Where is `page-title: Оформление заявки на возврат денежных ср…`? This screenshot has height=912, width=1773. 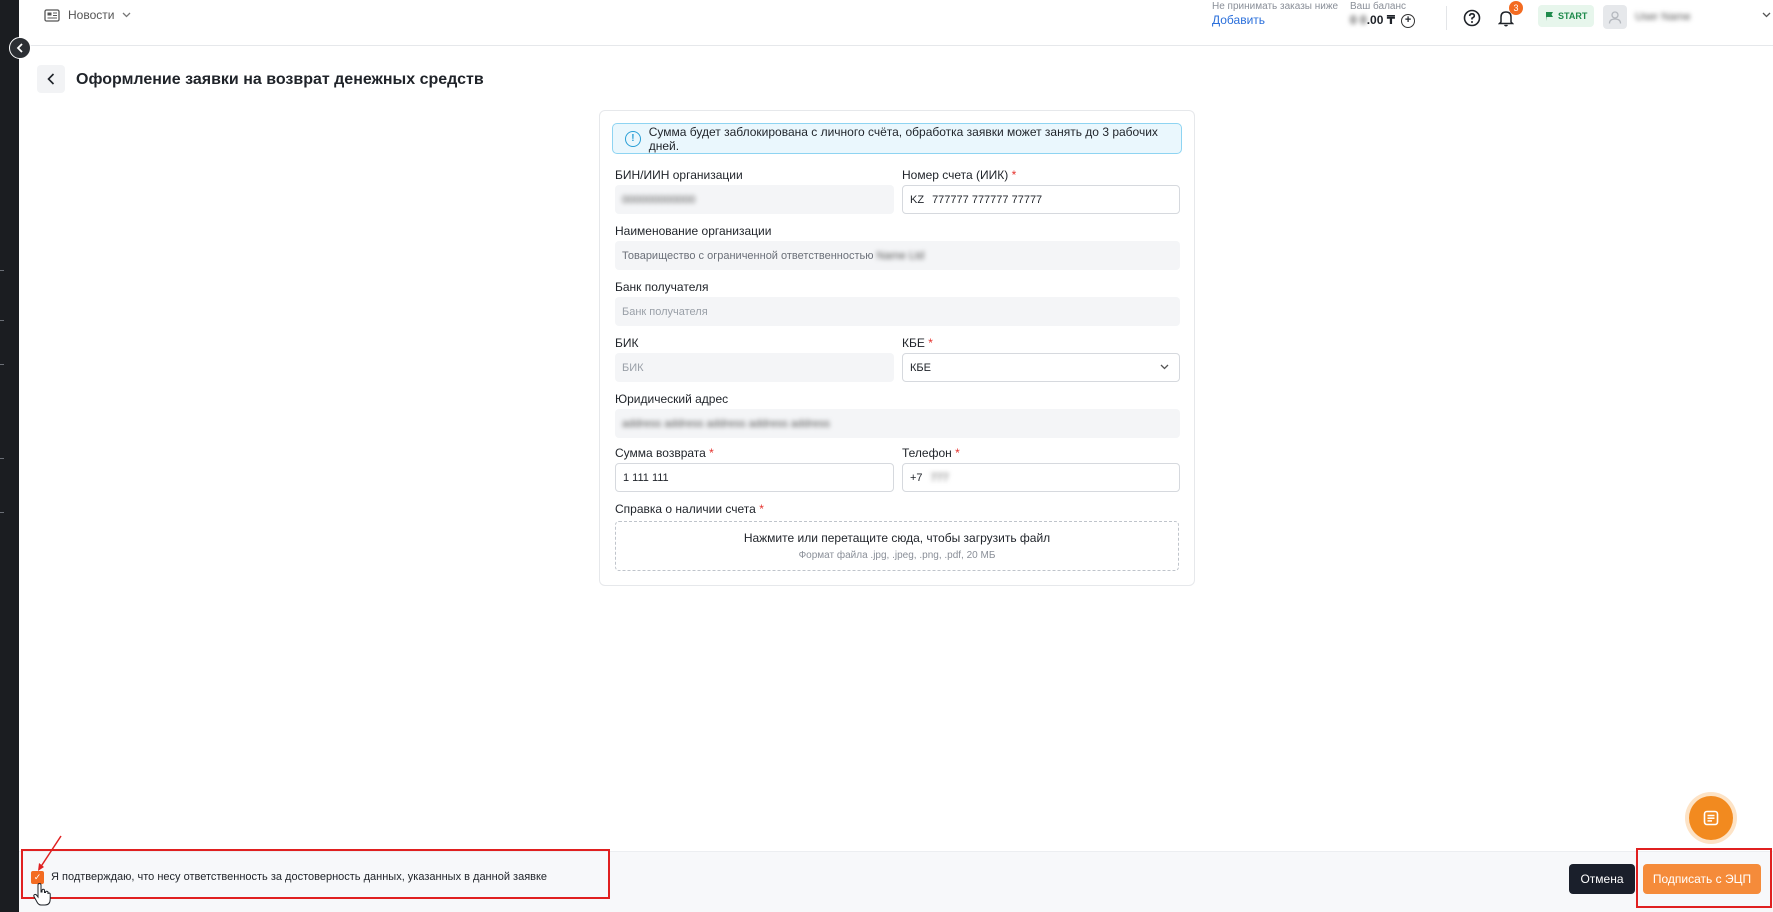 page-title: Оформление заявки на возврат денежных ср… is located at coordinates (280, 79).